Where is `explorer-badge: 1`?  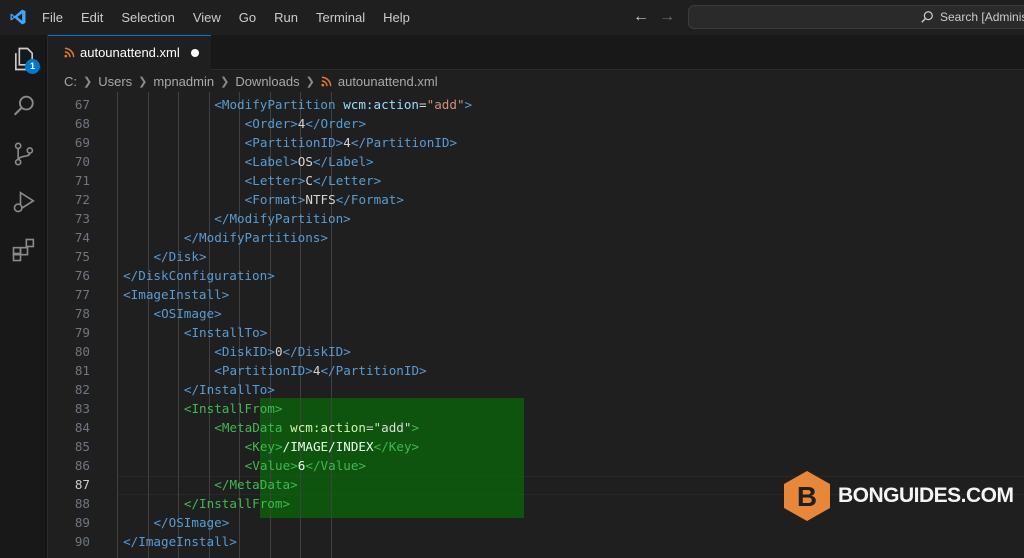
explorer-badge: 1 is located at coordinates (32, 66).